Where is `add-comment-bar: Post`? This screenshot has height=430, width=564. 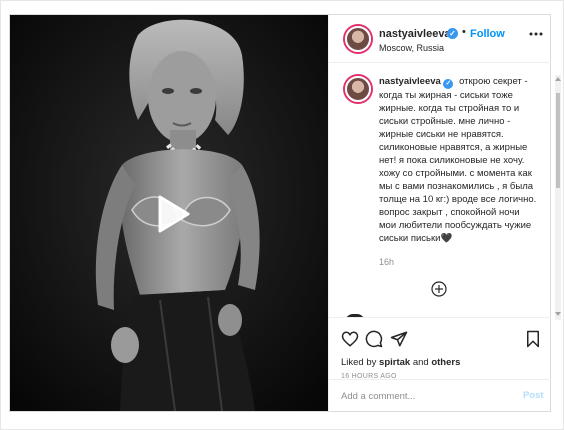
add-comment-bar: Post is located at coordinates (440, 395).